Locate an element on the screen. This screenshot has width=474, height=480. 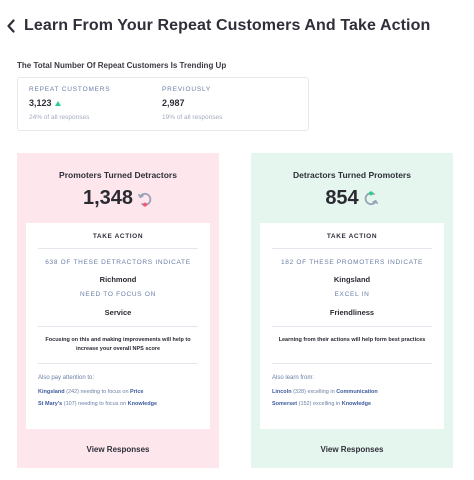
location-link: Somerset is located at coordinates (284, 404).